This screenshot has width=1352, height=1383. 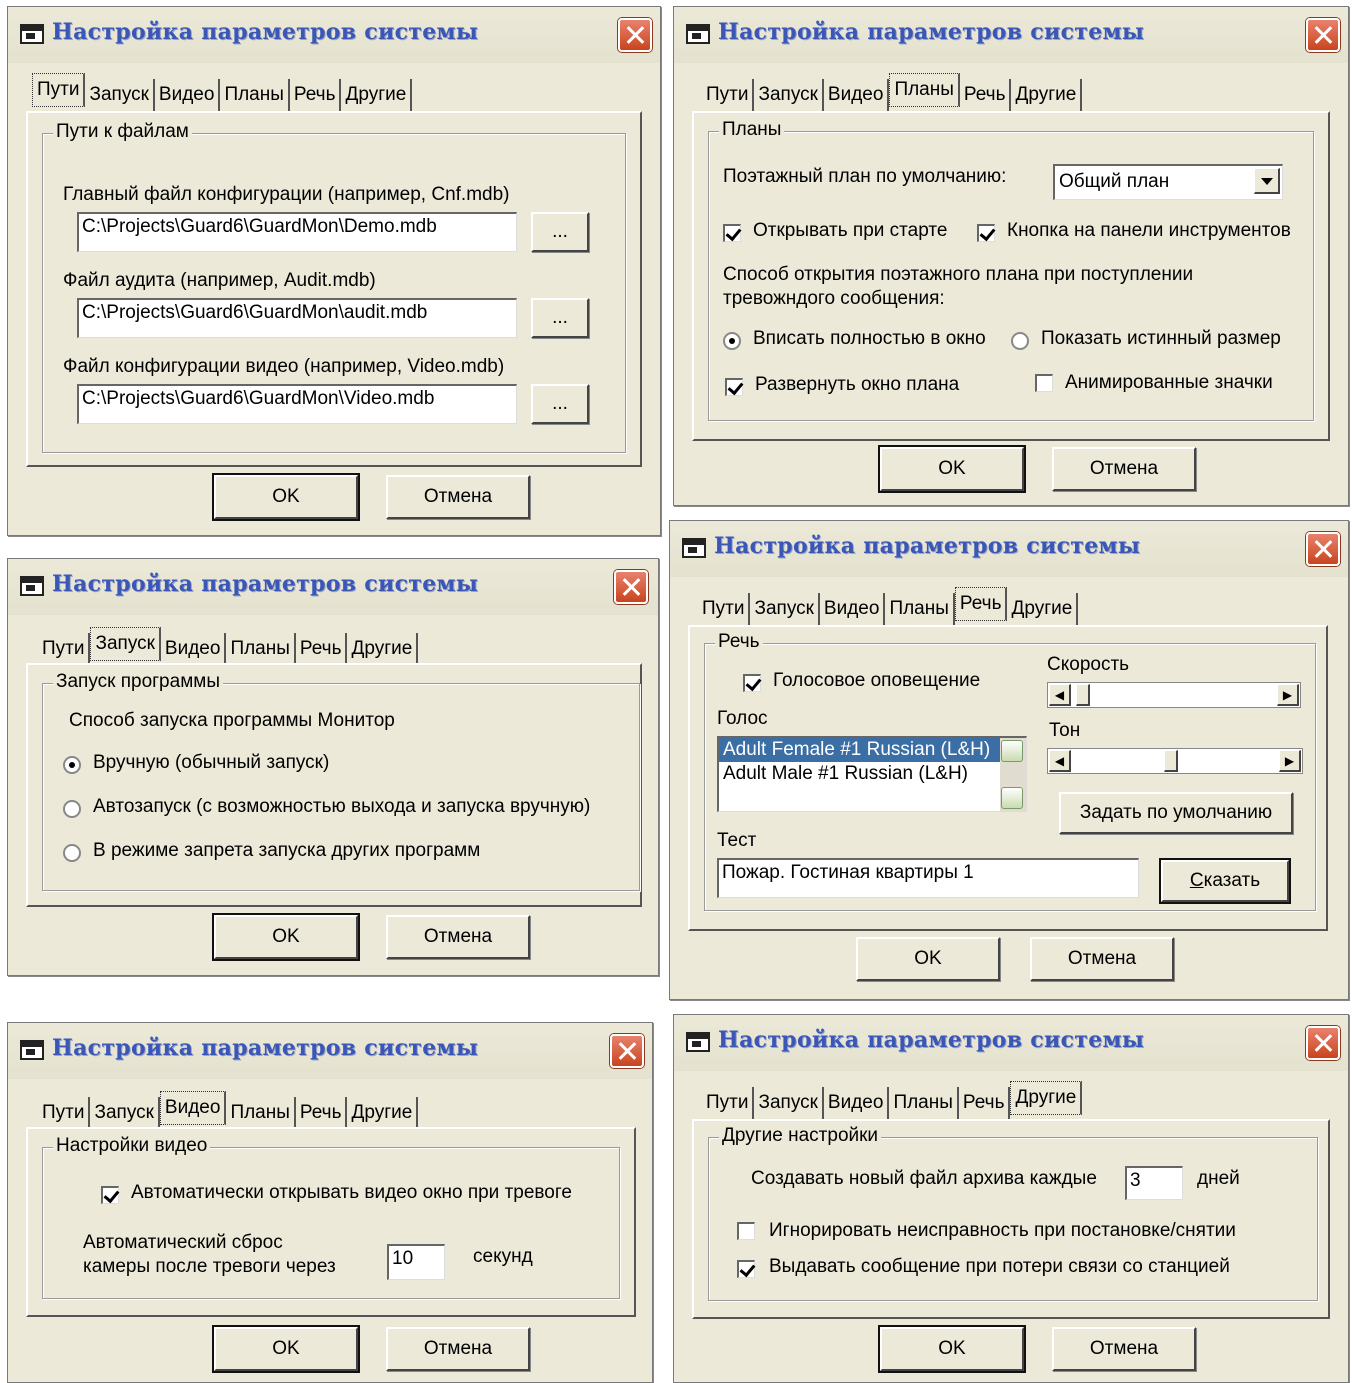 I want to click on list-item: Adult Male #1 Russian (L&H), so click(x=872, y=774).